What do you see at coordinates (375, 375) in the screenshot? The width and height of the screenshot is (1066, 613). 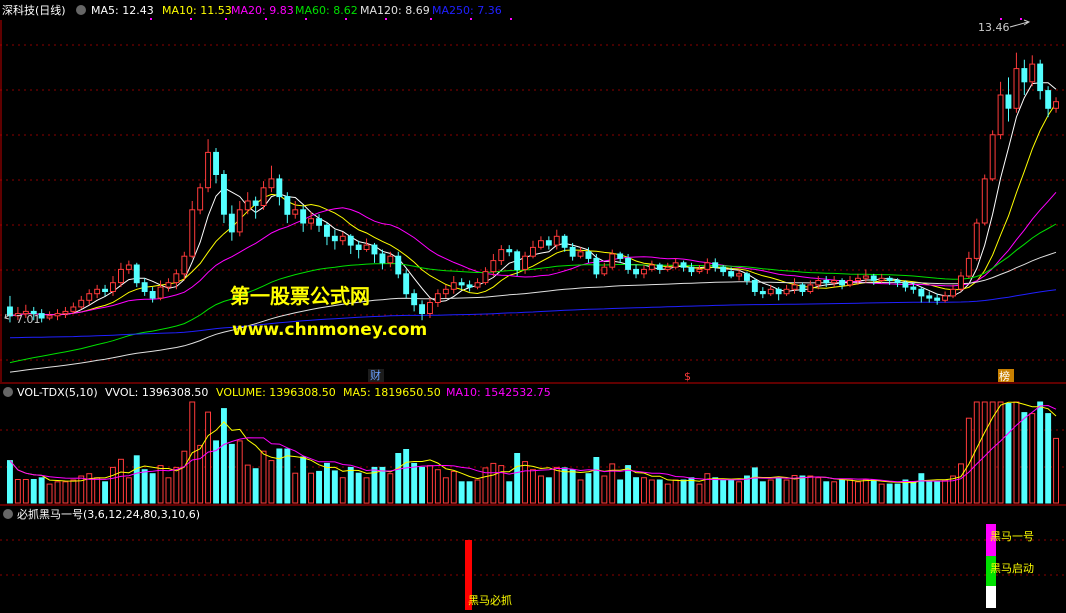 I see `marker-cai: 财` at bounding box center [375, 375].